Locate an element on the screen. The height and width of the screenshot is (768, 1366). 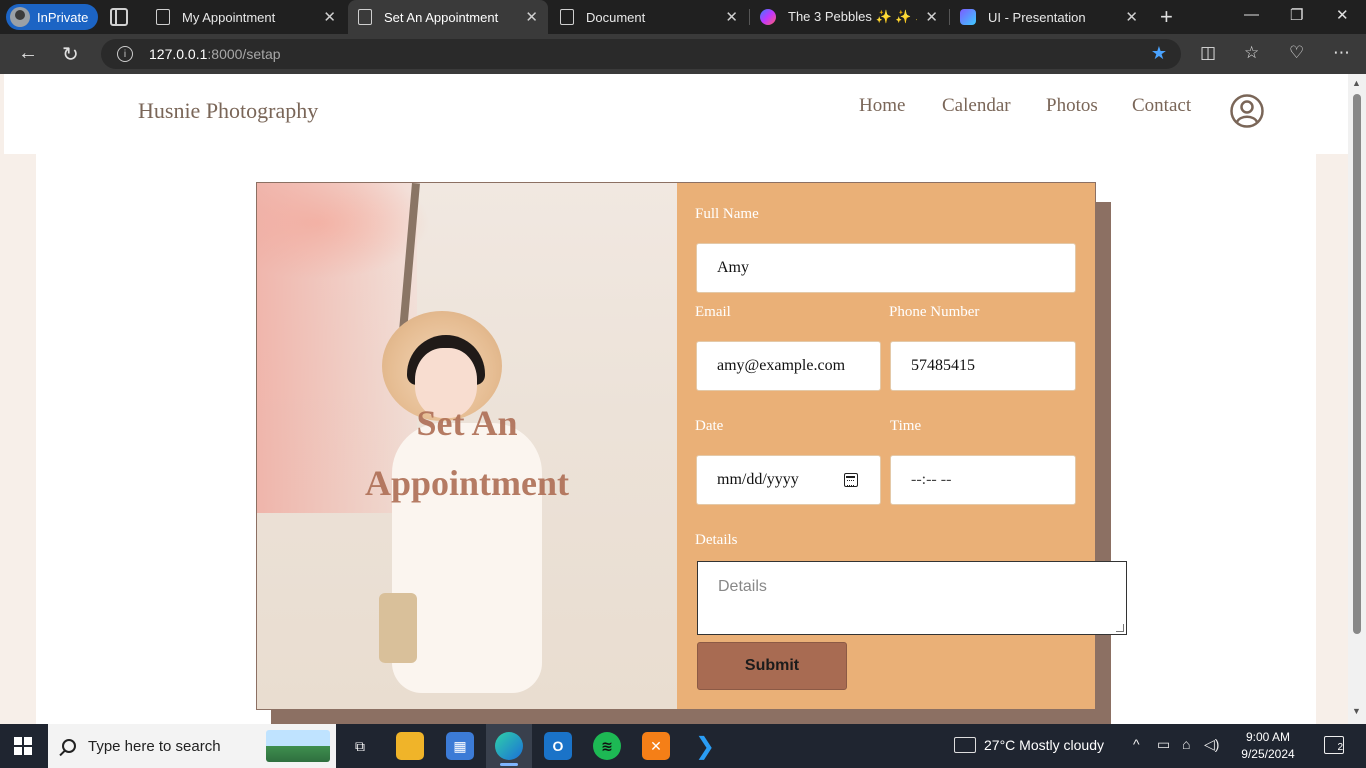
scrollbar-thumb is located at coordinates (1357, 364).